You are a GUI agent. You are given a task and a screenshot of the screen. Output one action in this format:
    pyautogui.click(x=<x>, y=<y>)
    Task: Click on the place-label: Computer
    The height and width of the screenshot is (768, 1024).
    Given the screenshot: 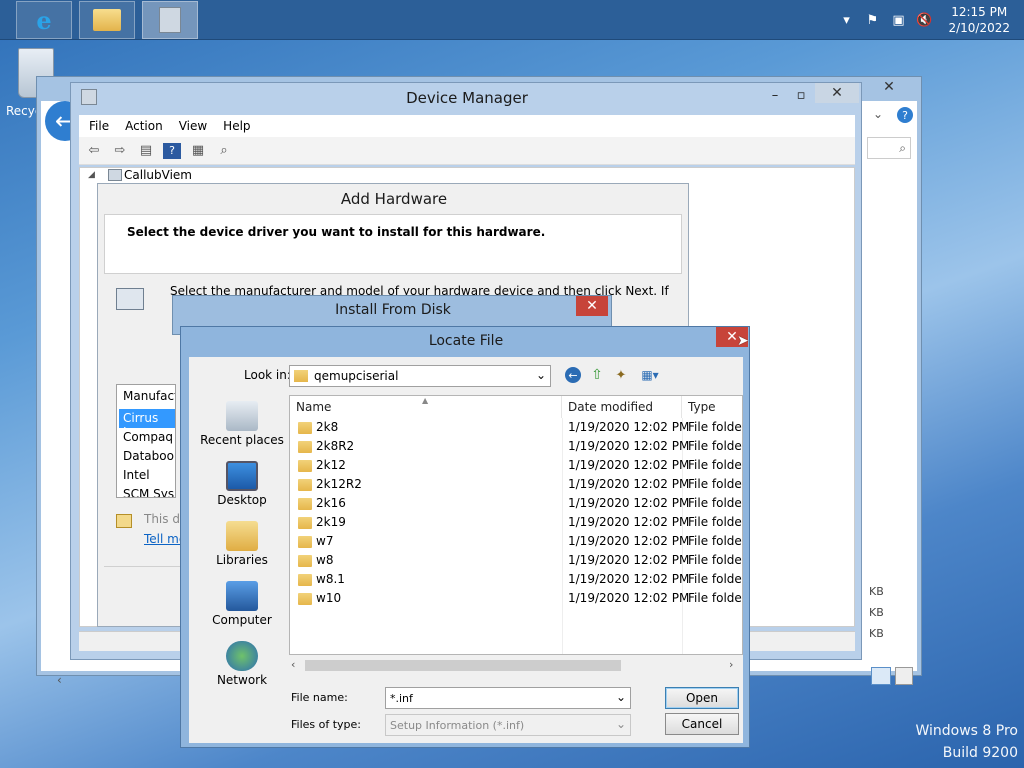 What is the action you would take?
    pyautogui.click(x=242, y=620)
    